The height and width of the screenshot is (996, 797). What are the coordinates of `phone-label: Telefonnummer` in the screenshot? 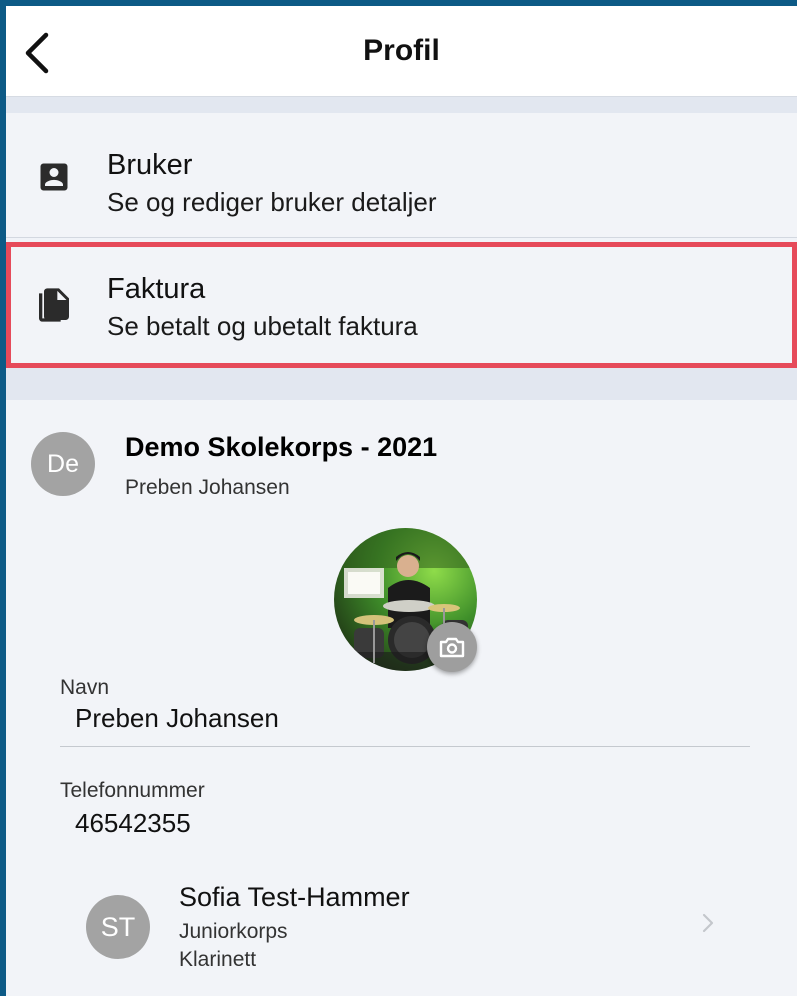 It's located at (132, 790).